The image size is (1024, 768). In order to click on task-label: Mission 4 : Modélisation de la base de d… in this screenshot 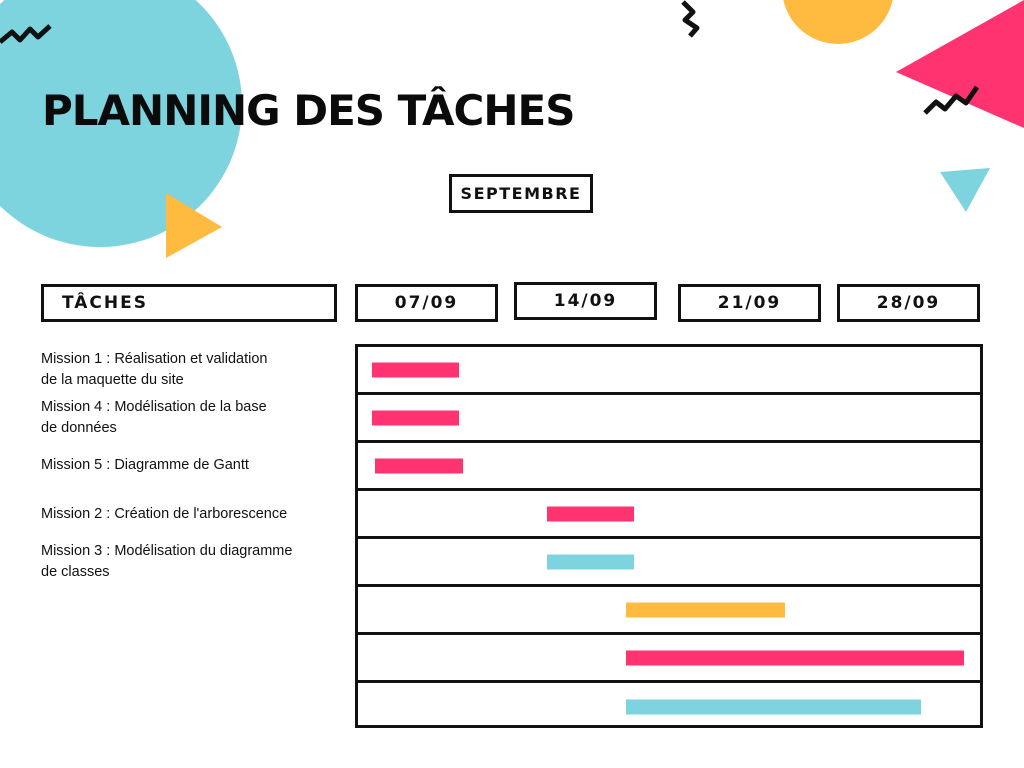, I will do `click(154, 417)`.